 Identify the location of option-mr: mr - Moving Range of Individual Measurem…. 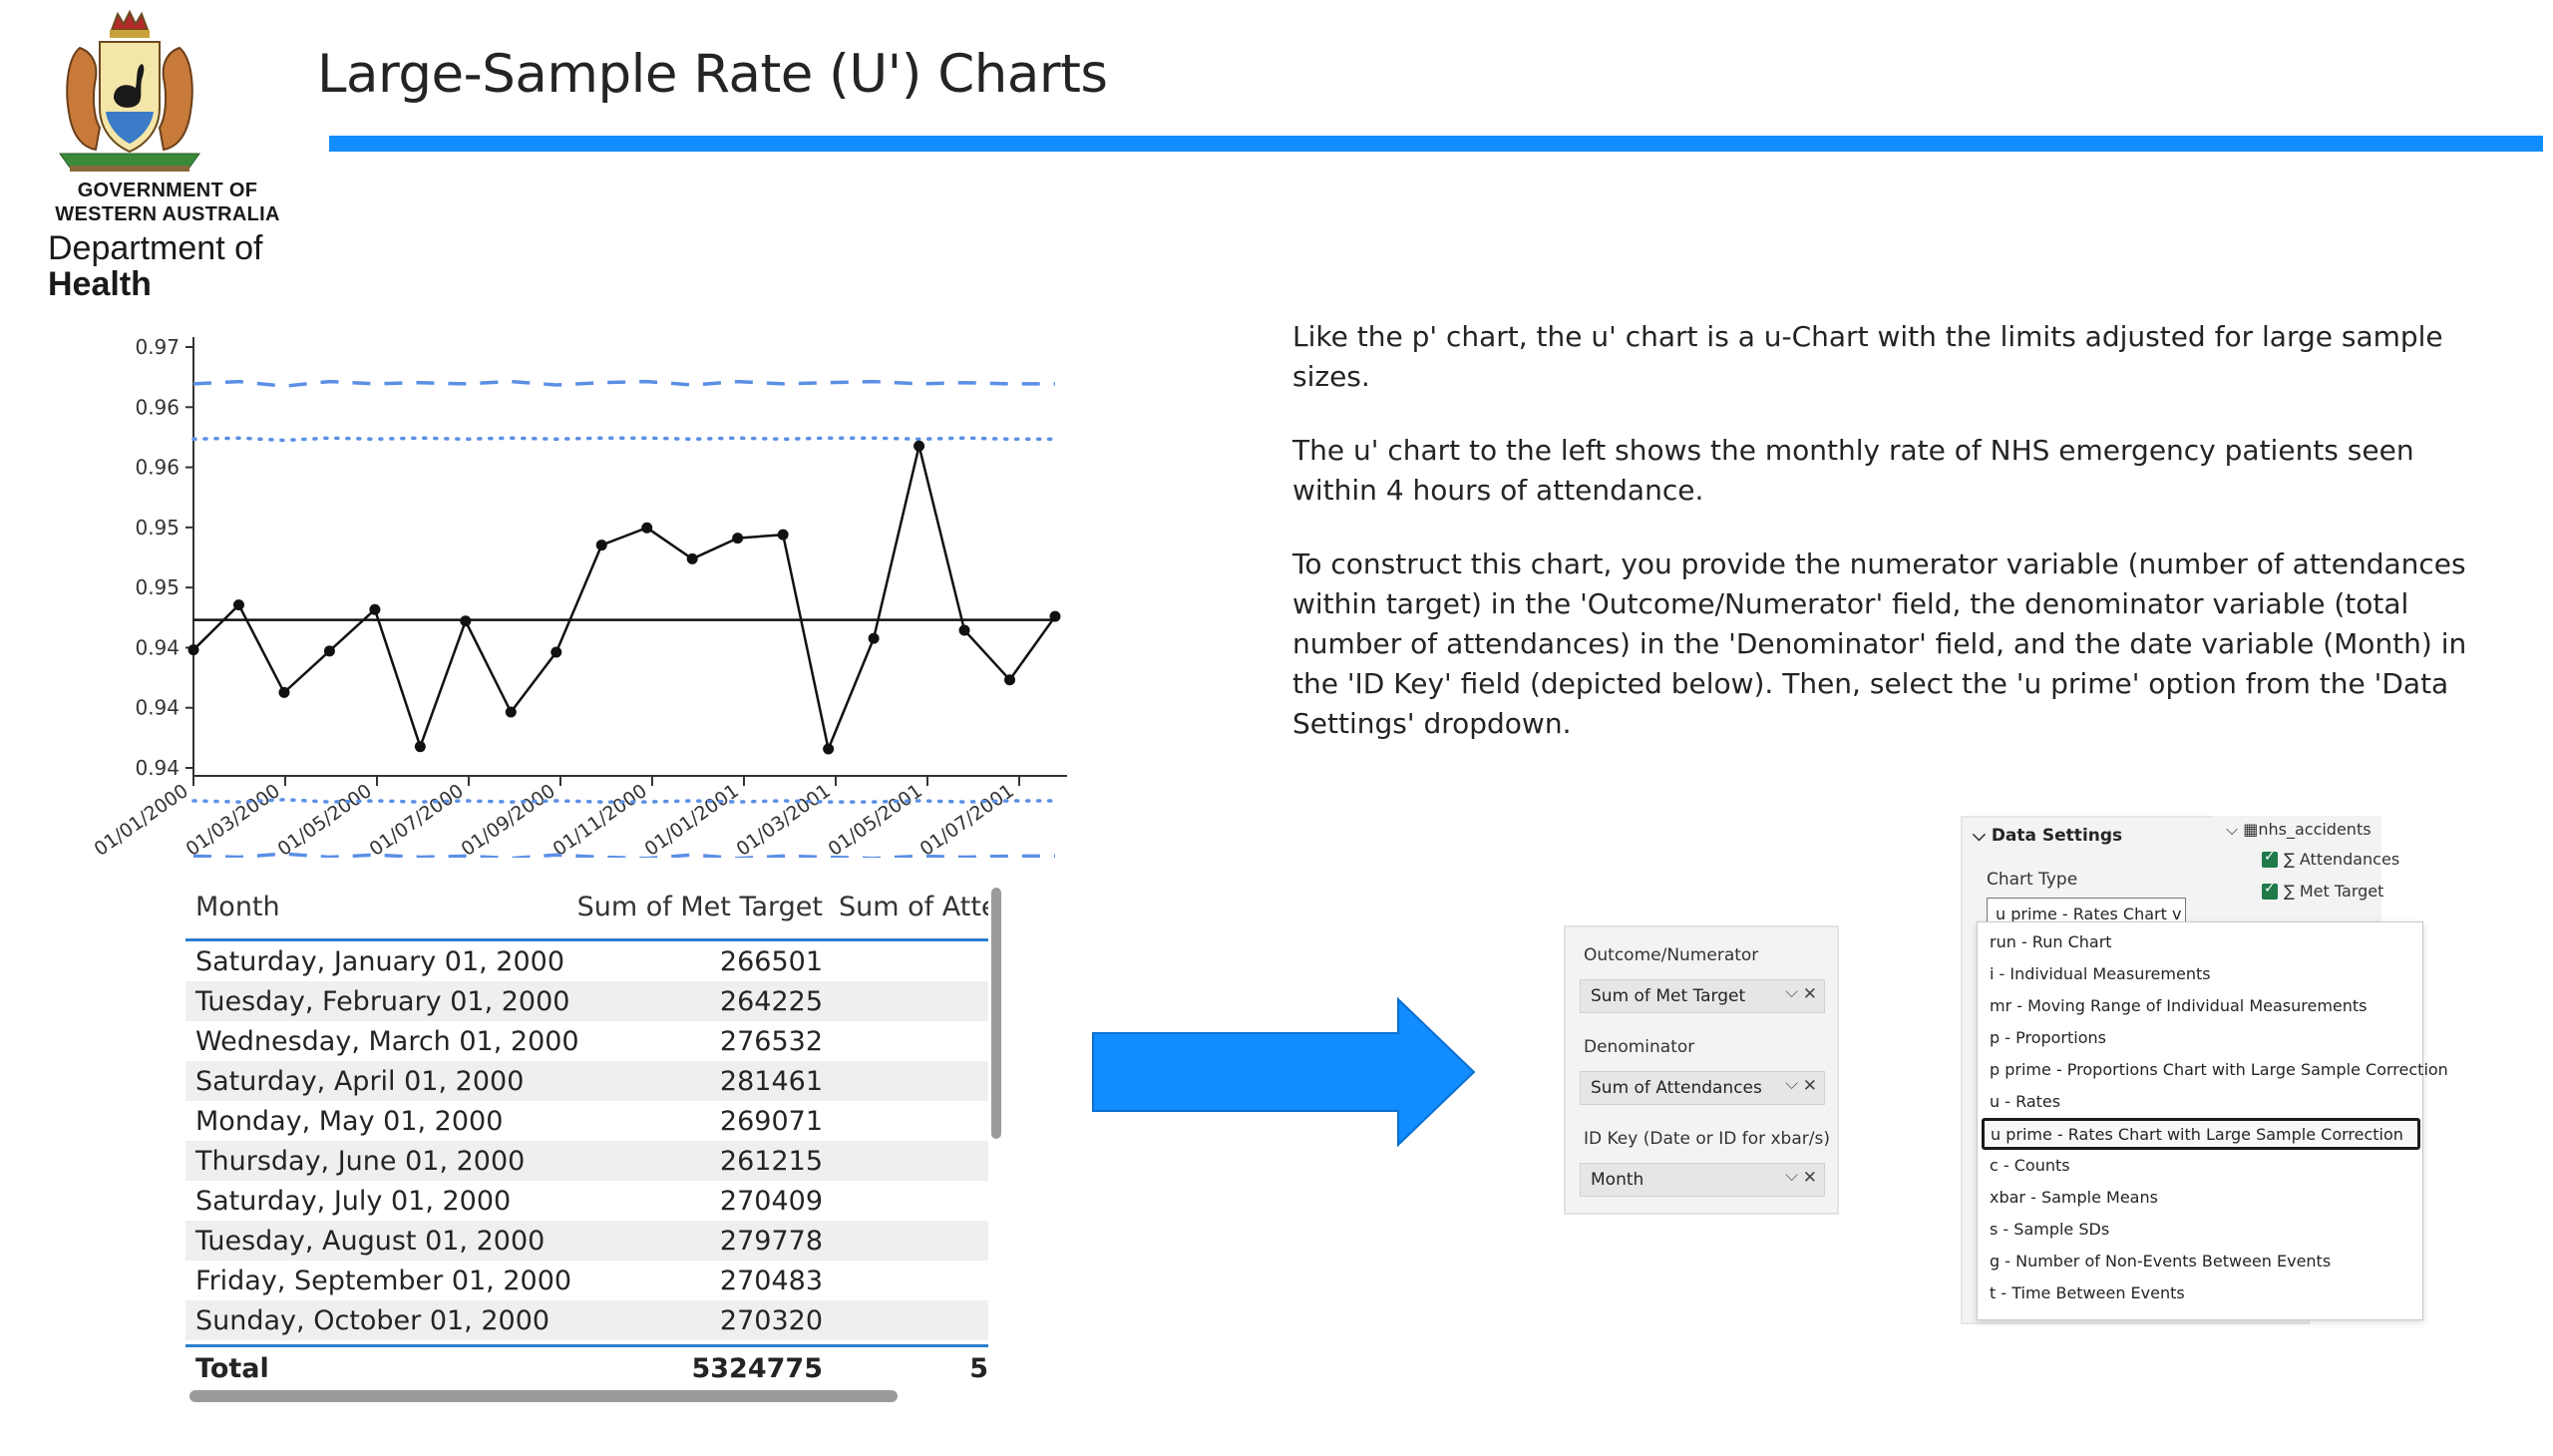
(2179, 1005).